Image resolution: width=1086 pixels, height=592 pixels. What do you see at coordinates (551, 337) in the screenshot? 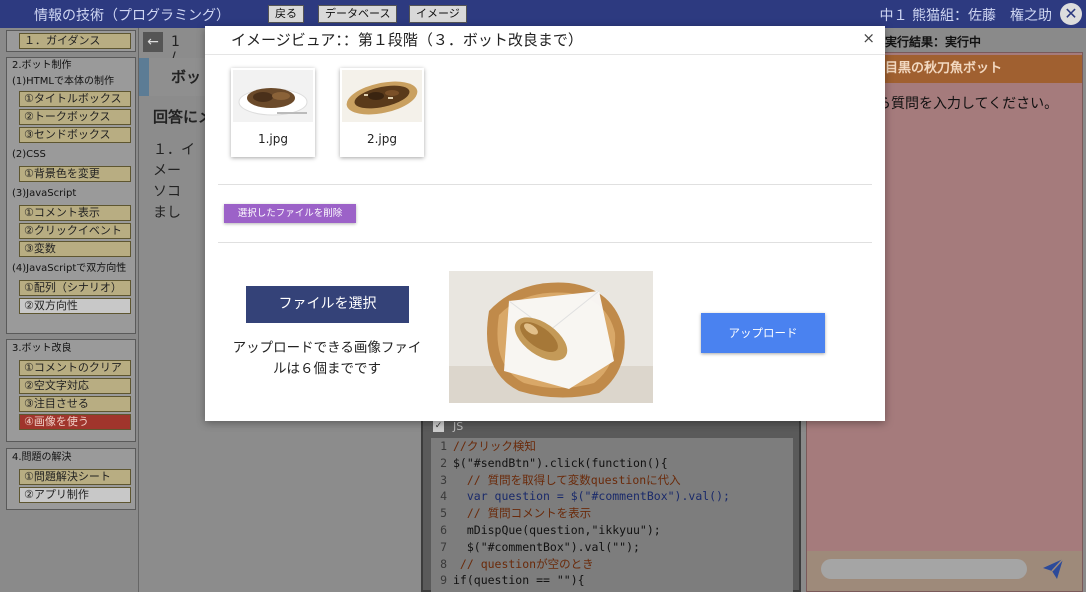
I see `image-preview` at bounding box center [551, 337].